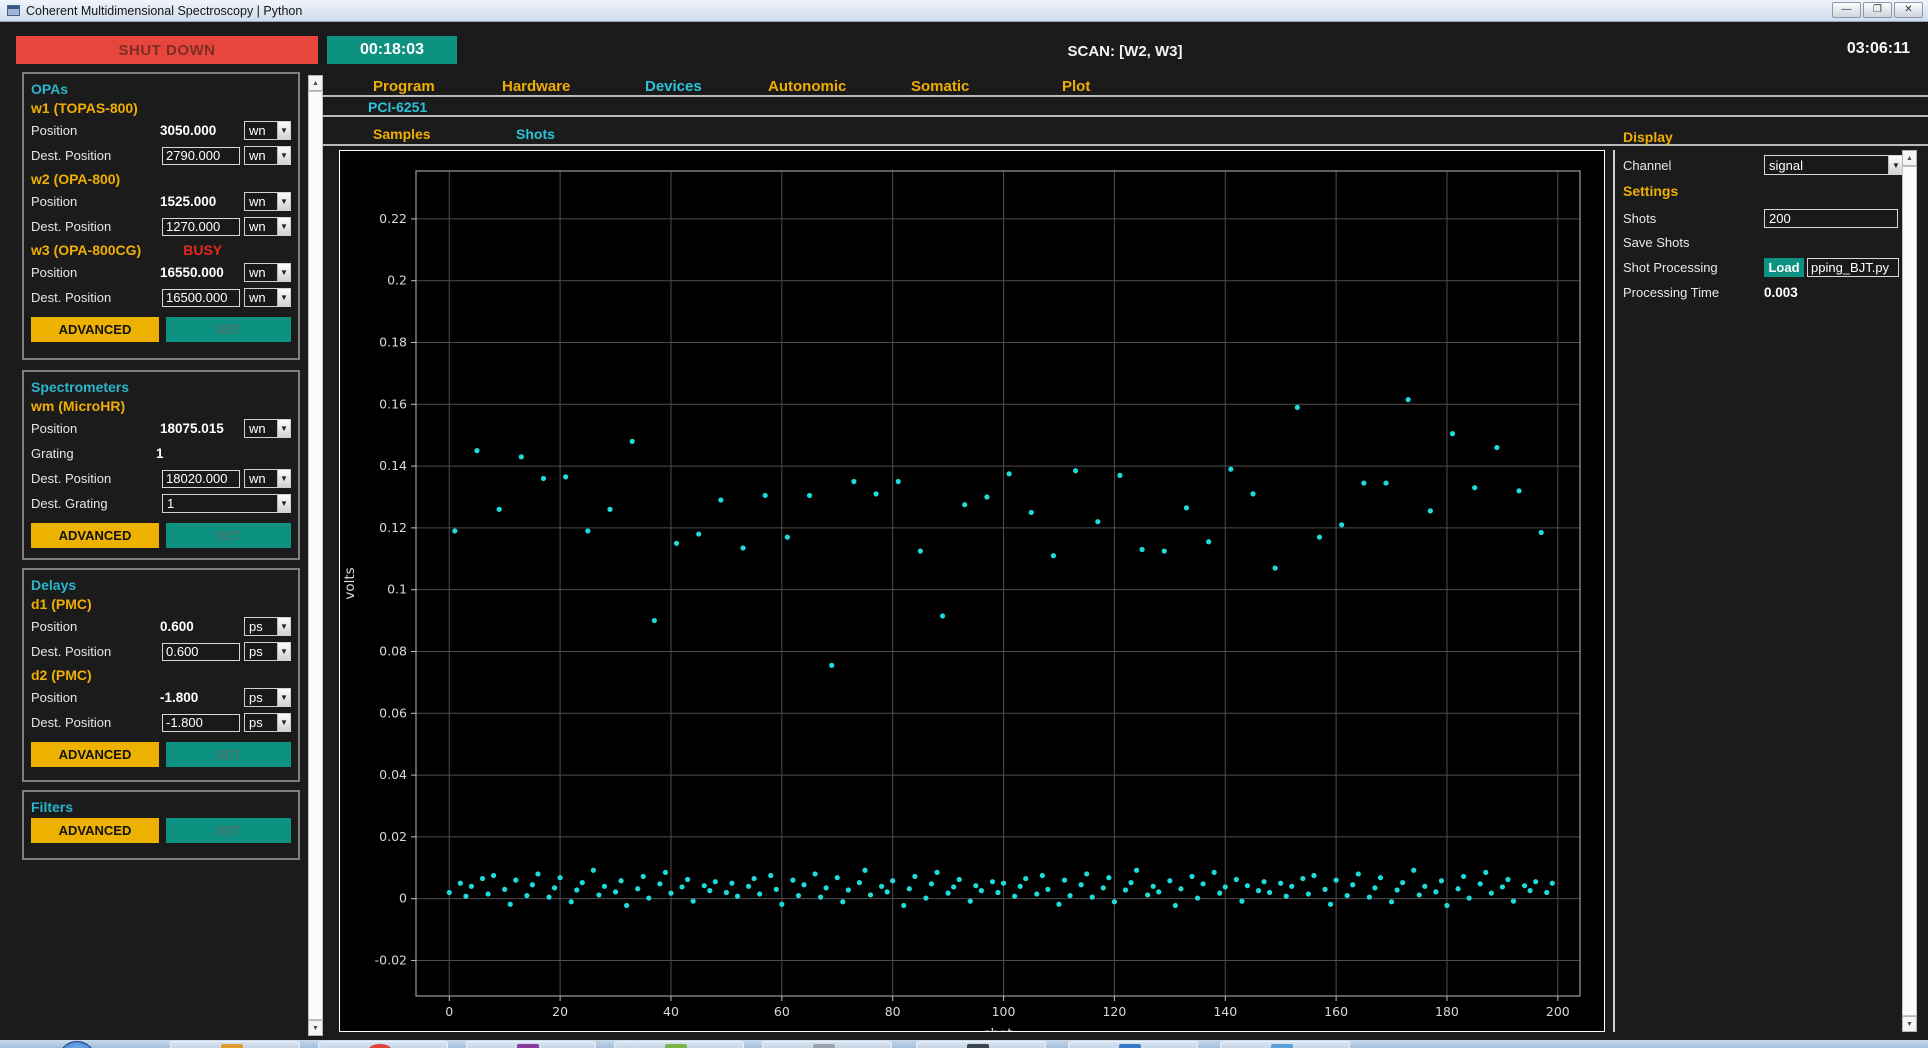 The width and height of the screenshot is (1928, 1048). What do you see at coordinates (1114, 1011) in the screenshot?
I see `svg-text: 120` at bounding box center [1114, 1011].